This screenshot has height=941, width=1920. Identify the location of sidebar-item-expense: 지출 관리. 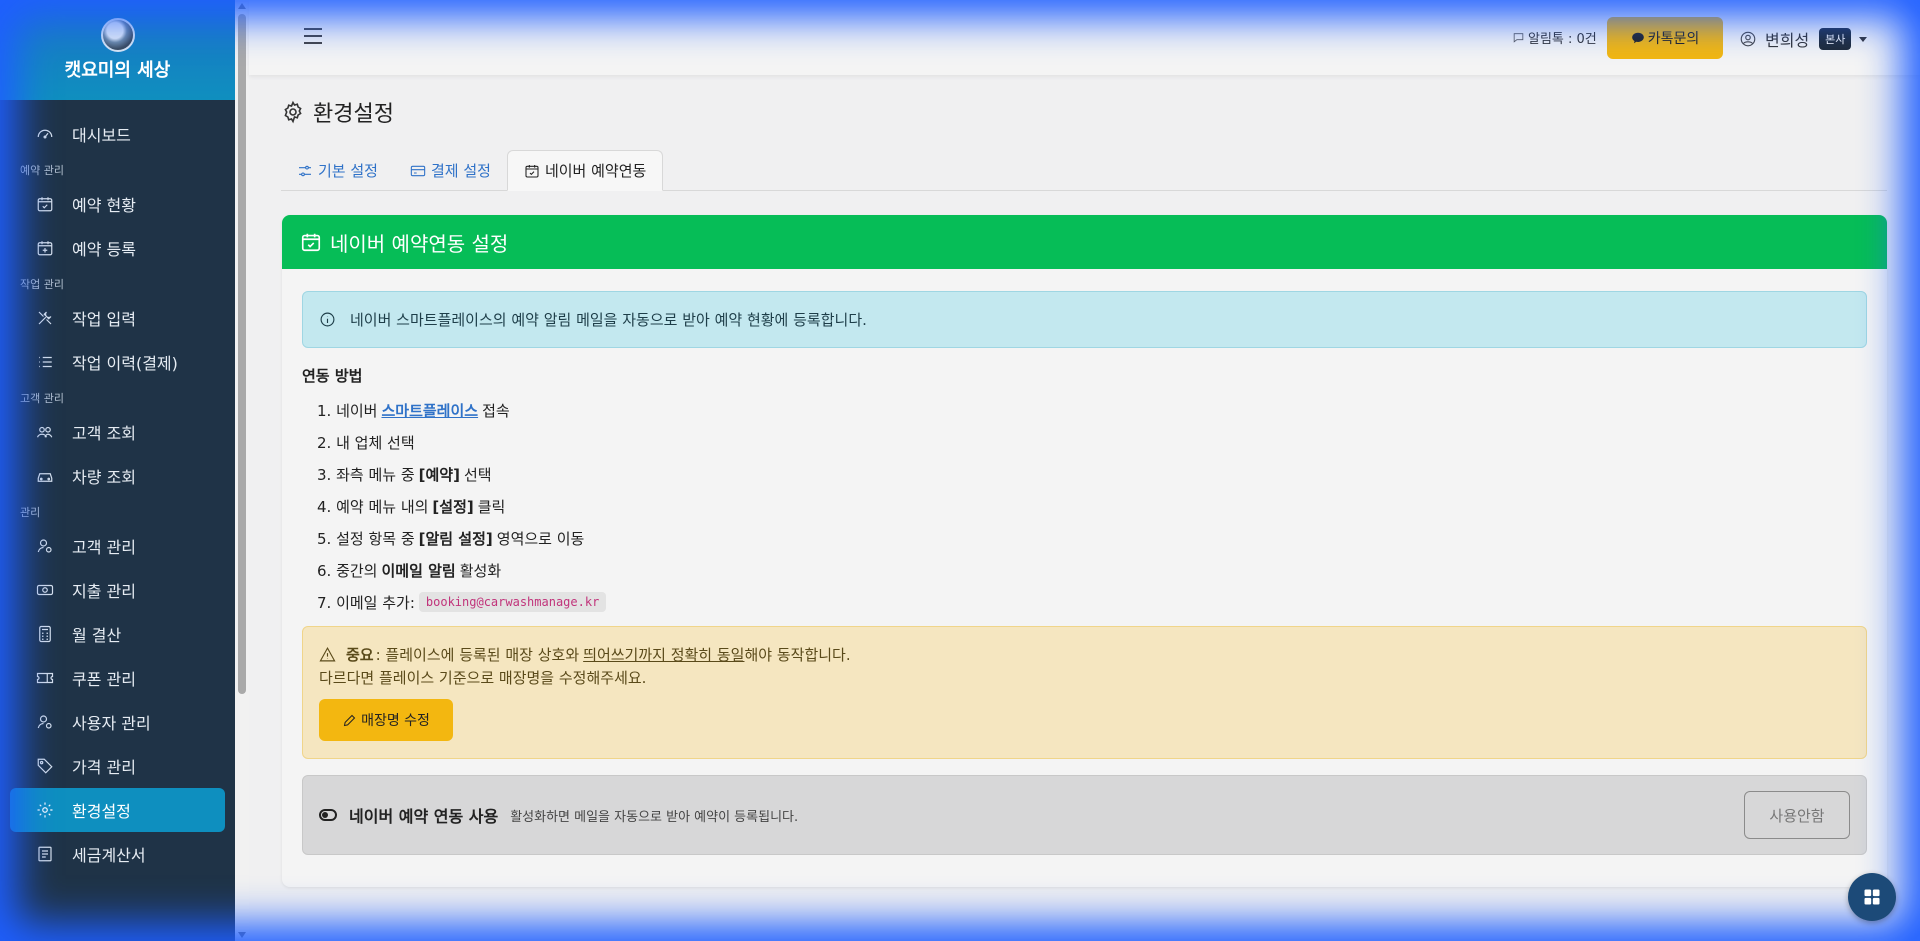
(117, 590).